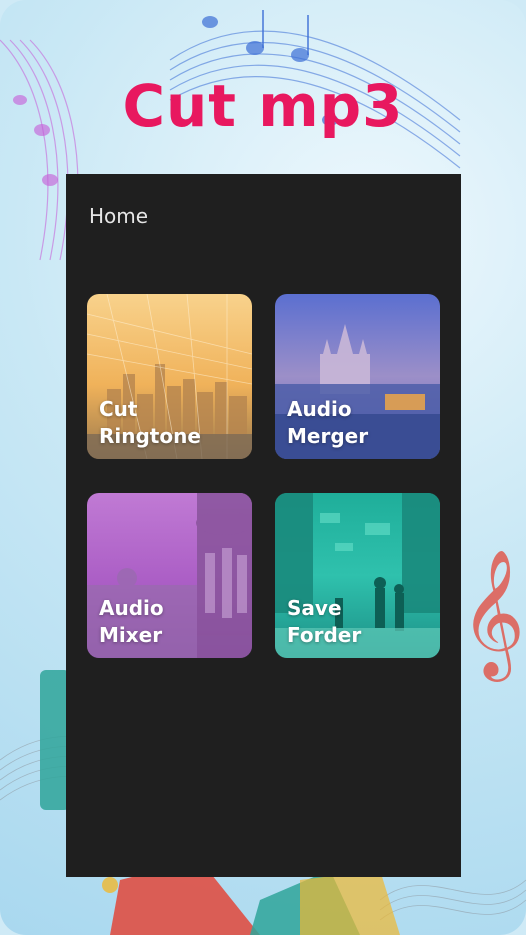 The height and width of the screenshot is (935, 526). What do you see at coordinates (169, 575) in the screenshot?
I see `audio-mixer-card: Audio Mixer` at bounding box center [169, 575].